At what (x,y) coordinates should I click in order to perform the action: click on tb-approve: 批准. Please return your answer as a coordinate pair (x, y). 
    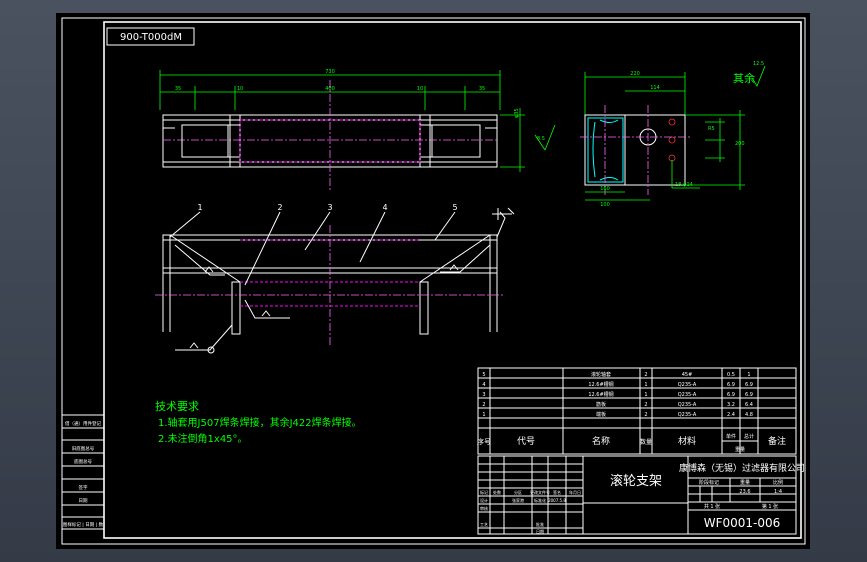
    Looking at the image, I should click on (540, 524).